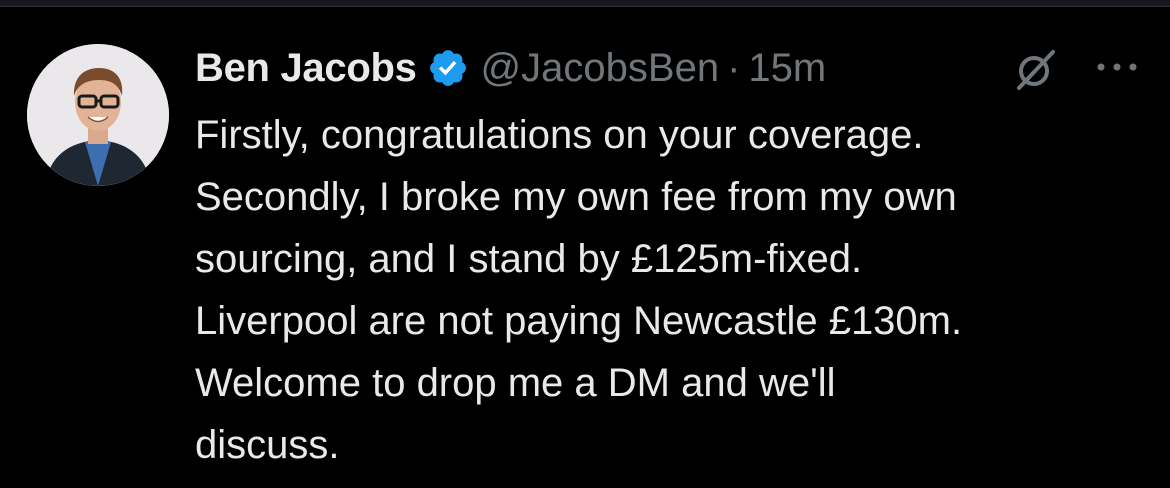 The height and width of the screenshot is (488, 1170). Describe the element at coordinates (576, 197) in the screenshot. I see `tweet-text-line: Secondly, I broke my own fee from my own` at that location.